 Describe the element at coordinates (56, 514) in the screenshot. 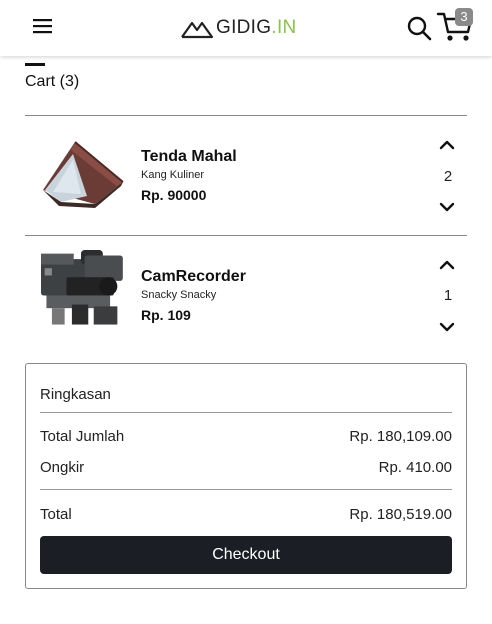

I see `total-label: Total` at that location.